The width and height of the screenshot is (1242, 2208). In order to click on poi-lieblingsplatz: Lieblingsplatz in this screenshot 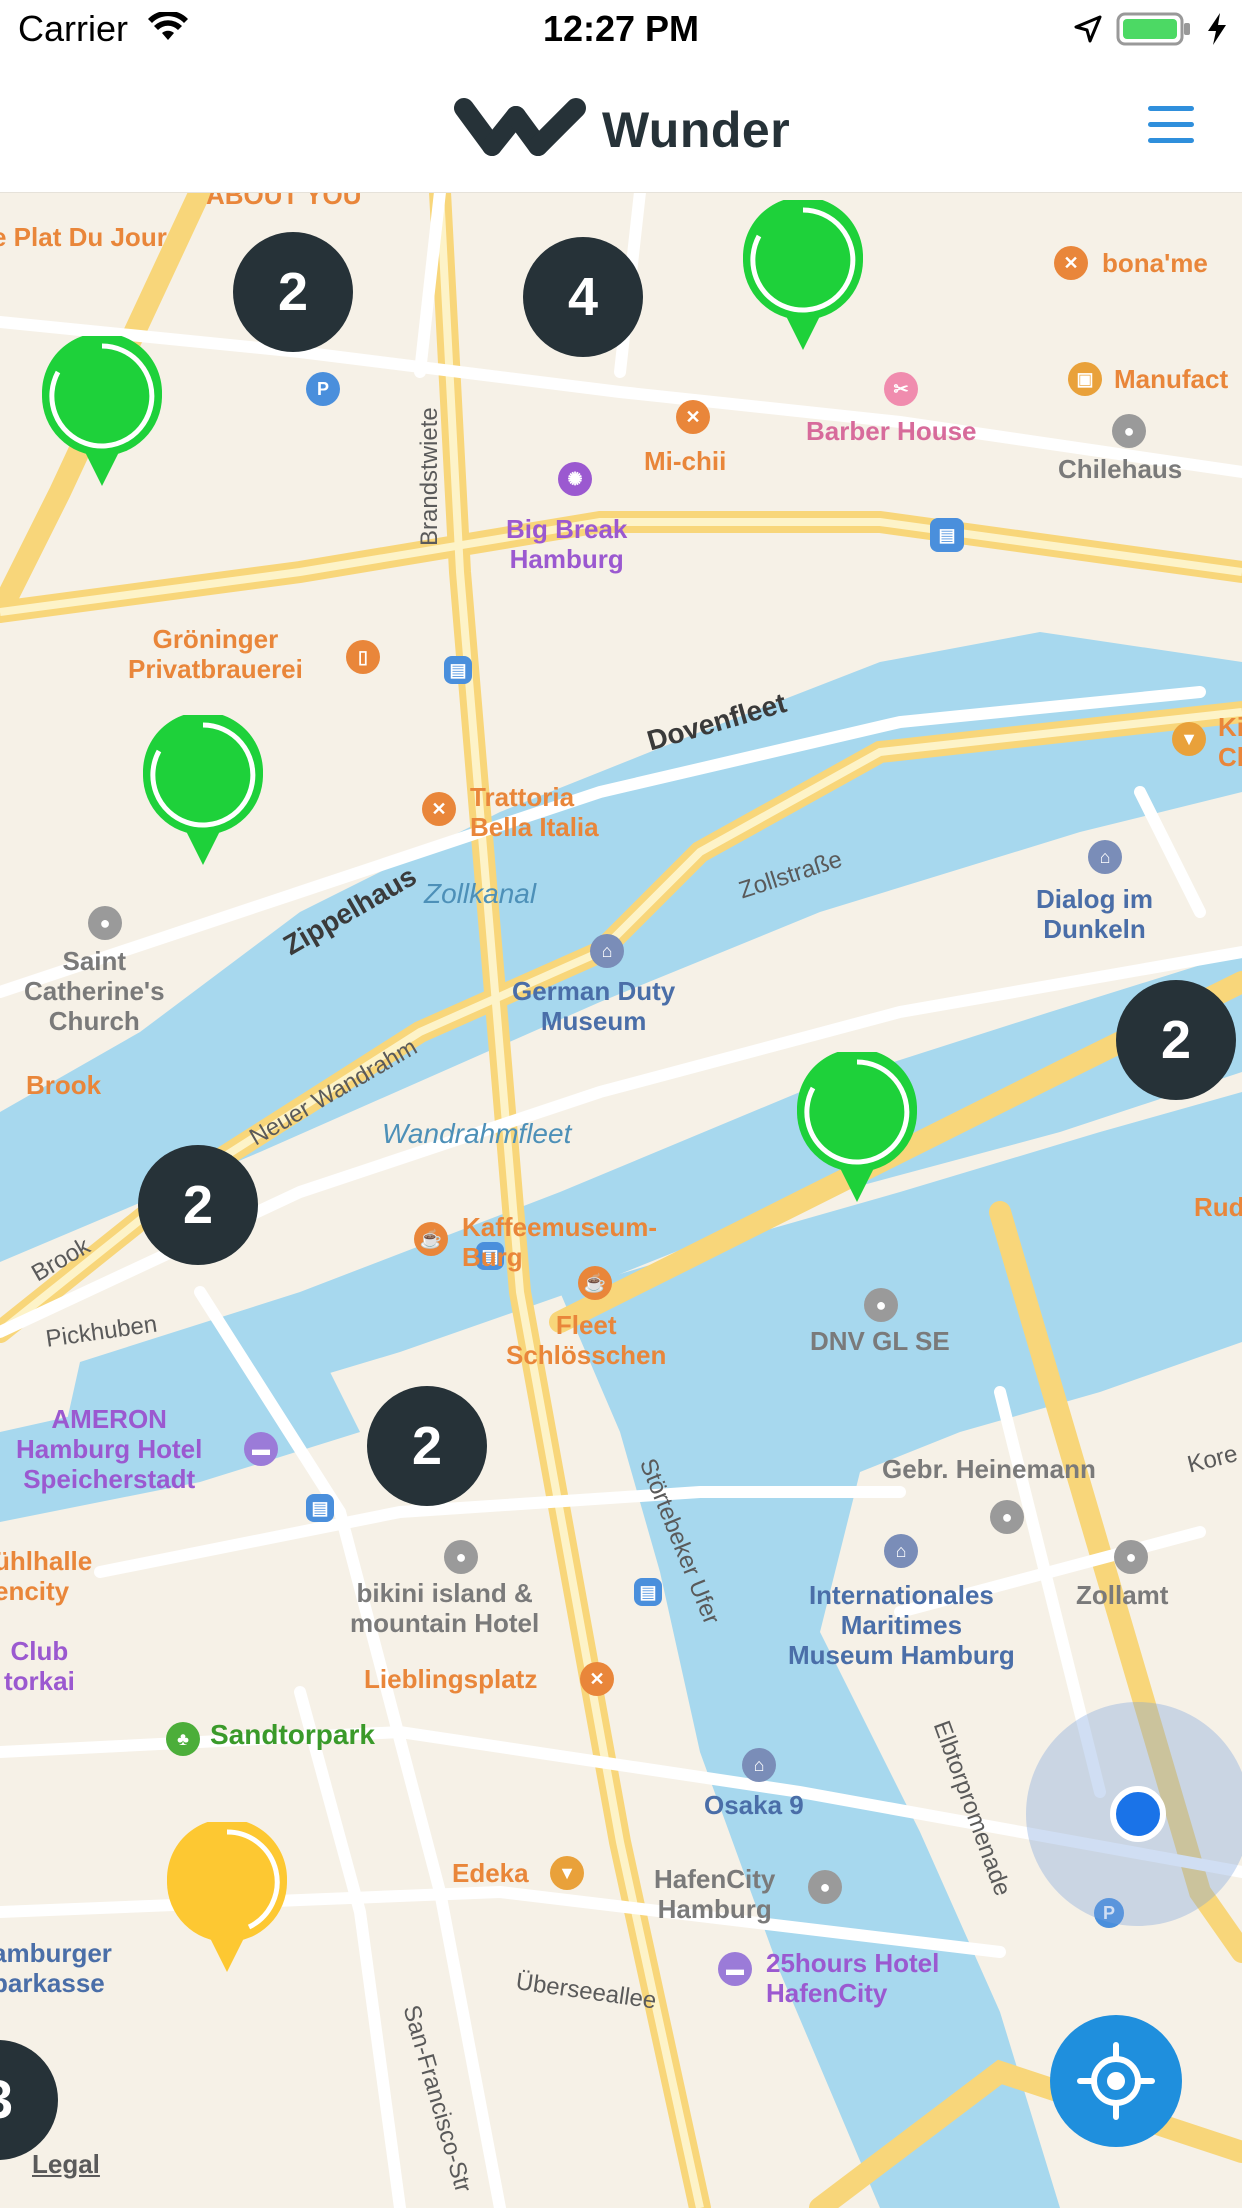, I will do `click(450, 1679)`.